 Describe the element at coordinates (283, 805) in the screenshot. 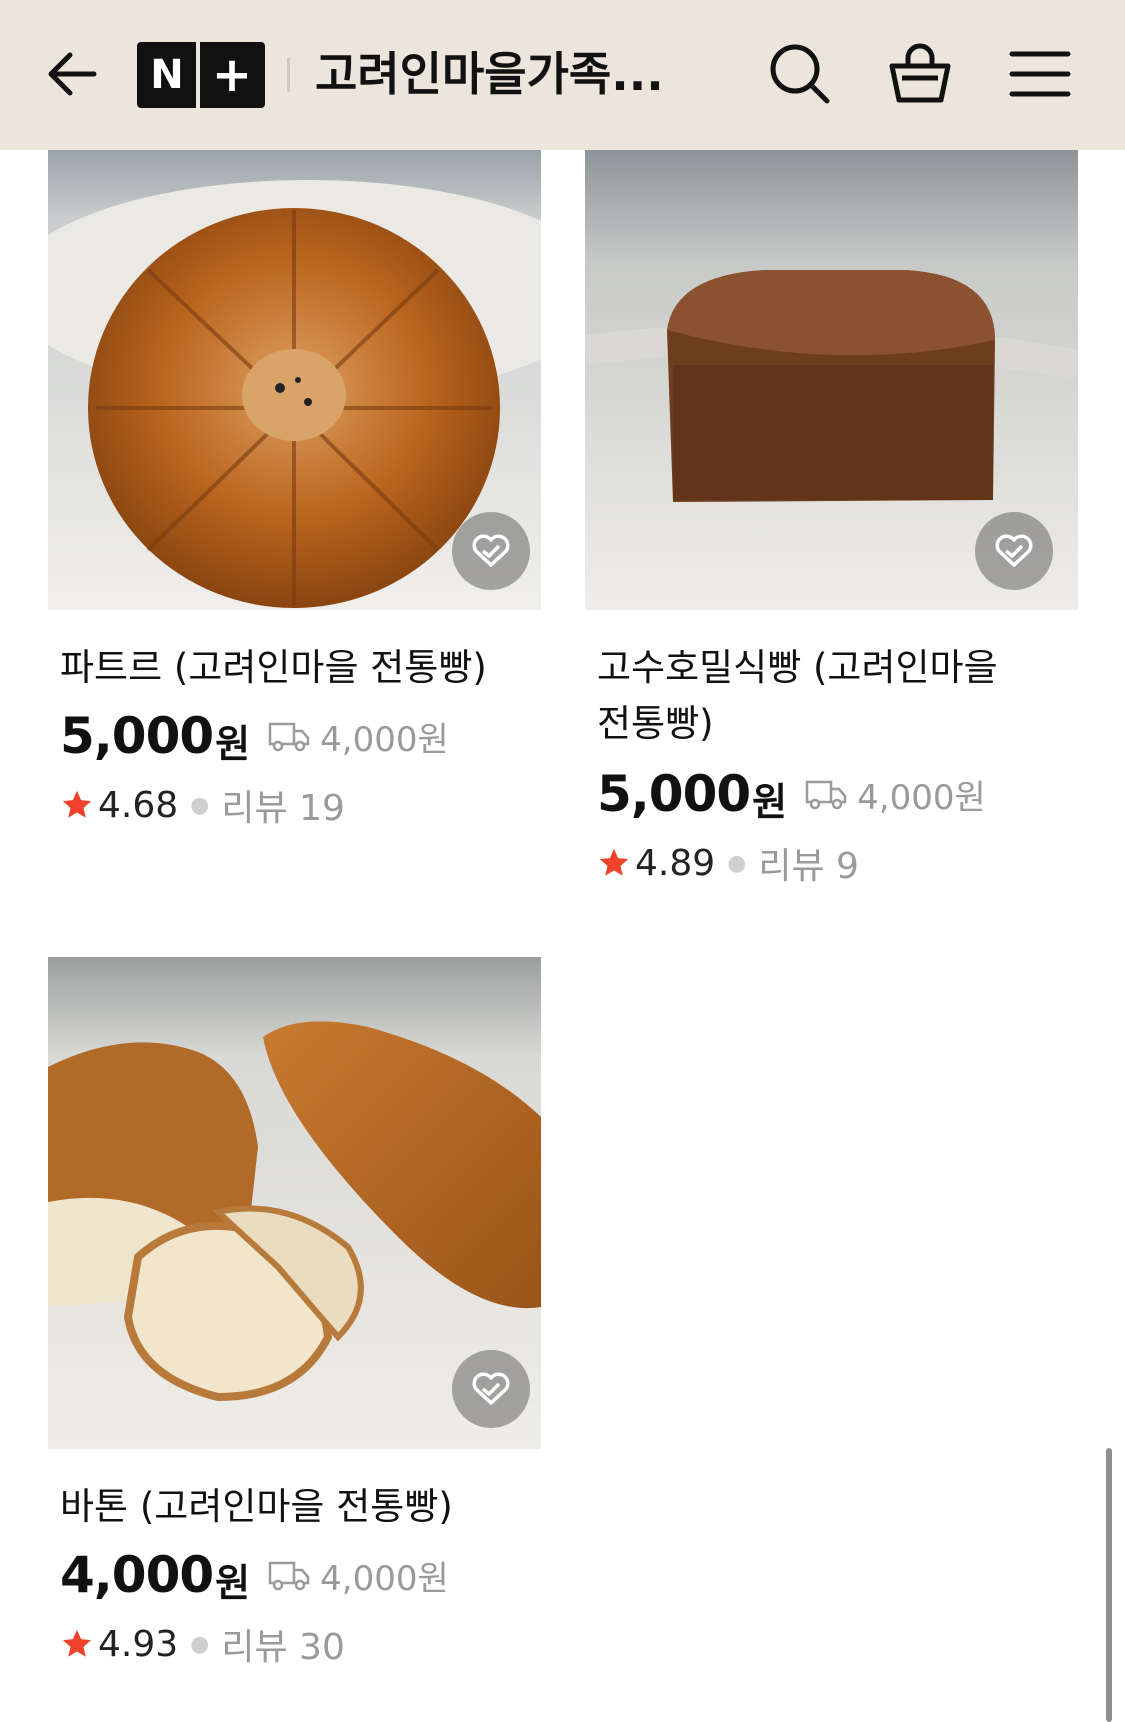

I see `review-count: 리뷰 19` at that location.